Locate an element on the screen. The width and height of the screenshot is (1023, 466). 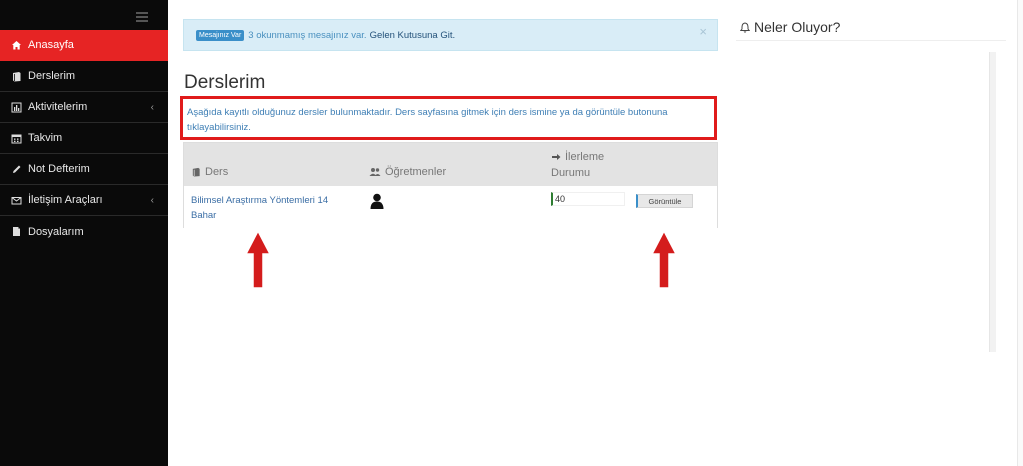
inbox-link: Gelen Kutusuna Git. is located at coordinates (413, 35).